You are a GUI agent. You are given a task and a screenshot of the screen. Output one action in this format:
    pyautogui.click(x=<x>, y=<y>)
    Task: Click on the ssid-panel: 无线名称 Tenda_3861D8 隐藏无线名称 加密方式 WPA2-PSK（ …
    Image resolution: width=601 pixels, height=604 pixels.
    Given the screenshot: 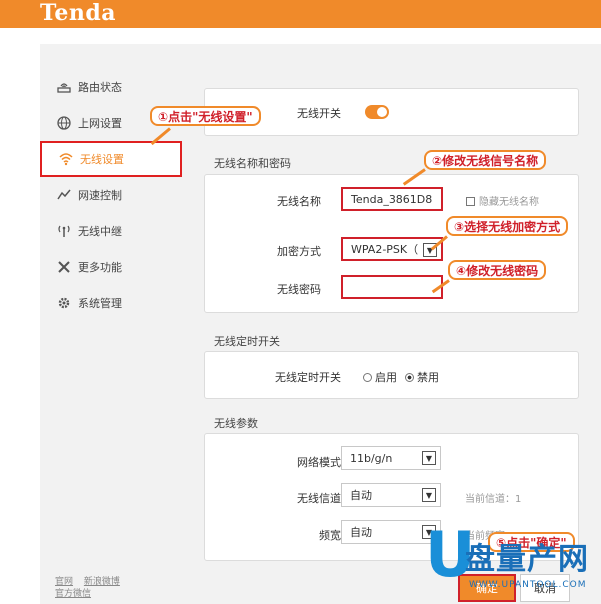 What is the action you would take?
    pyautogui.click(x=391, y=243)
    